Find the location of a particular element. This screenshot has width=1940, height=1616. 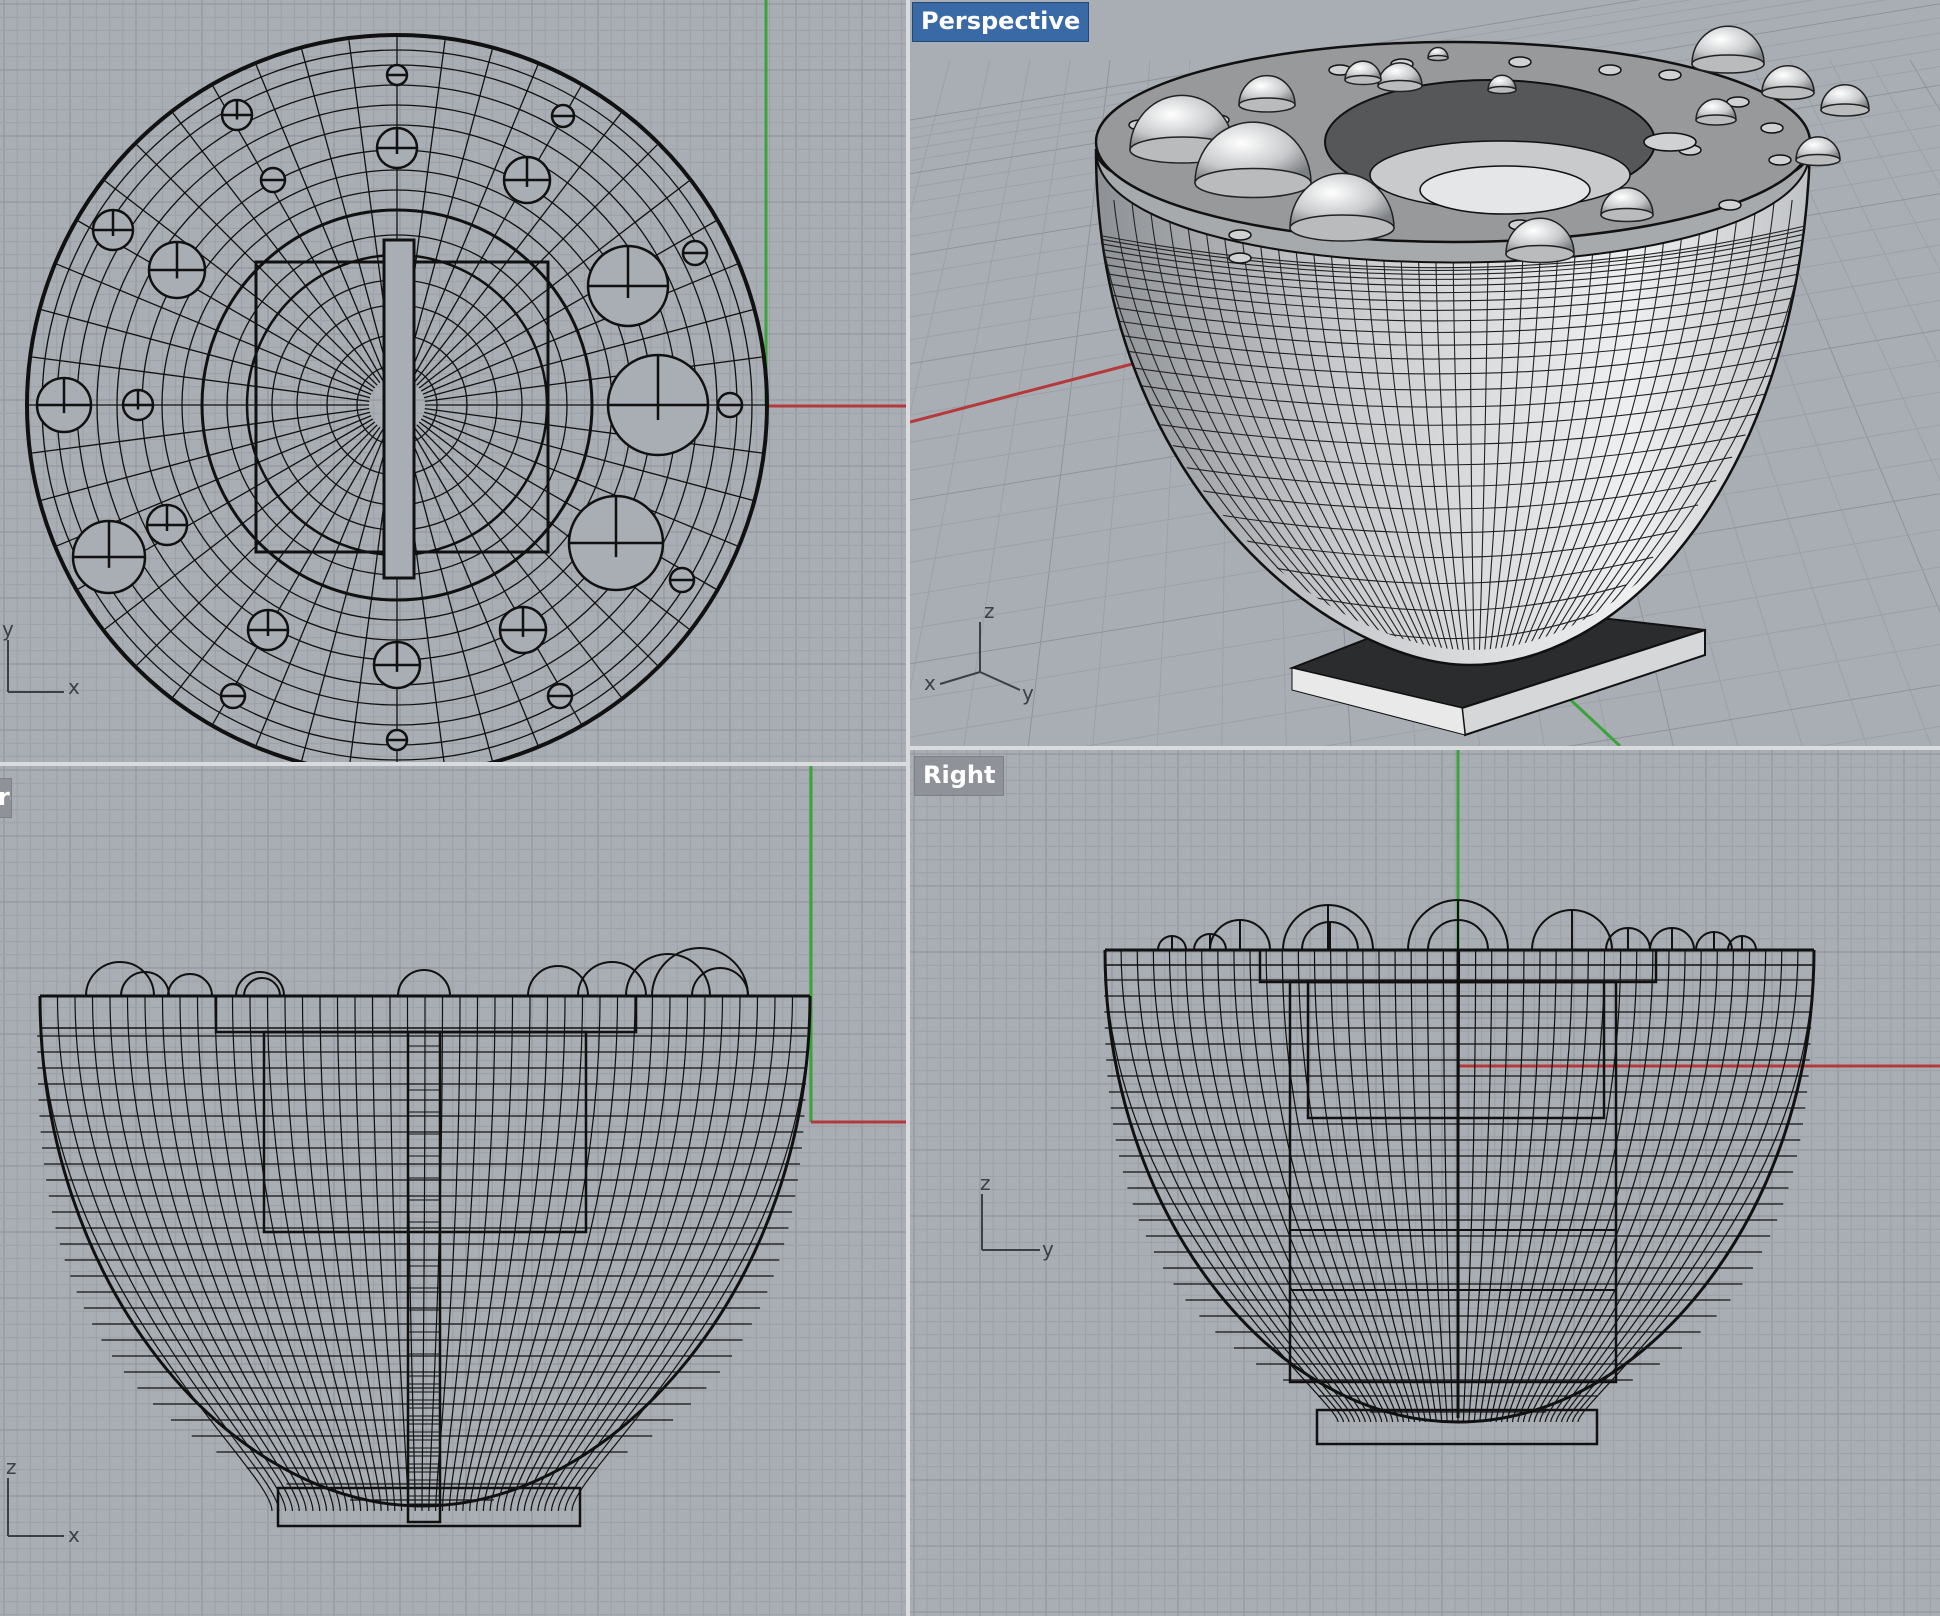

viewport-tab-front: Front is located at coordinates (6, 798).